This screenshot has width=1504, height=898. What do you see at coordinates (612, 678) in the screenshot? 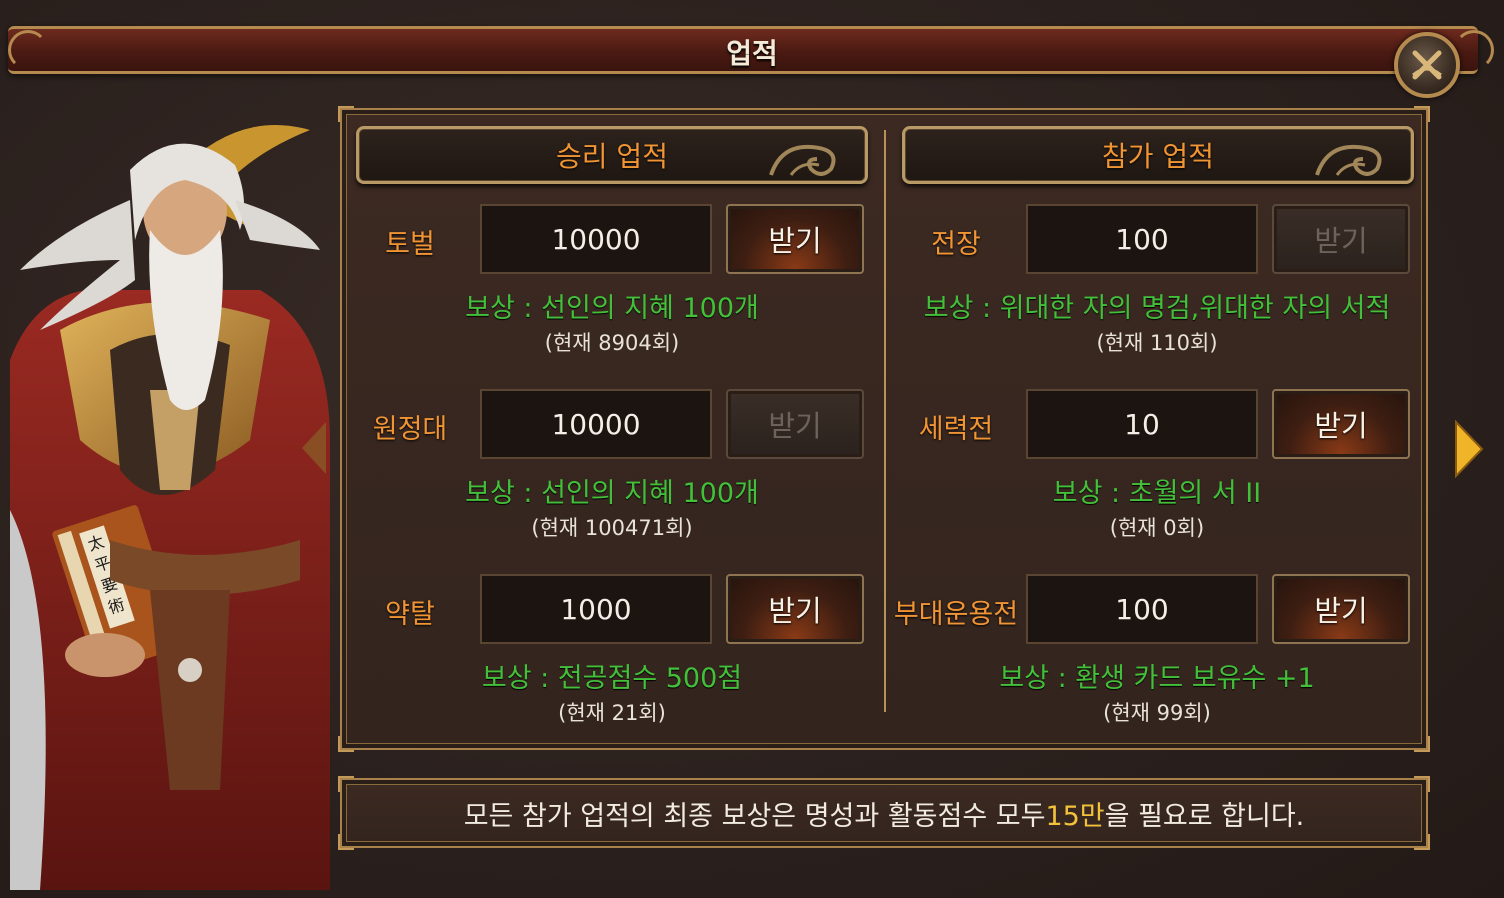
I see `reward-text: 보상 : 전공점수 500점` at bounding box center [612, 678].